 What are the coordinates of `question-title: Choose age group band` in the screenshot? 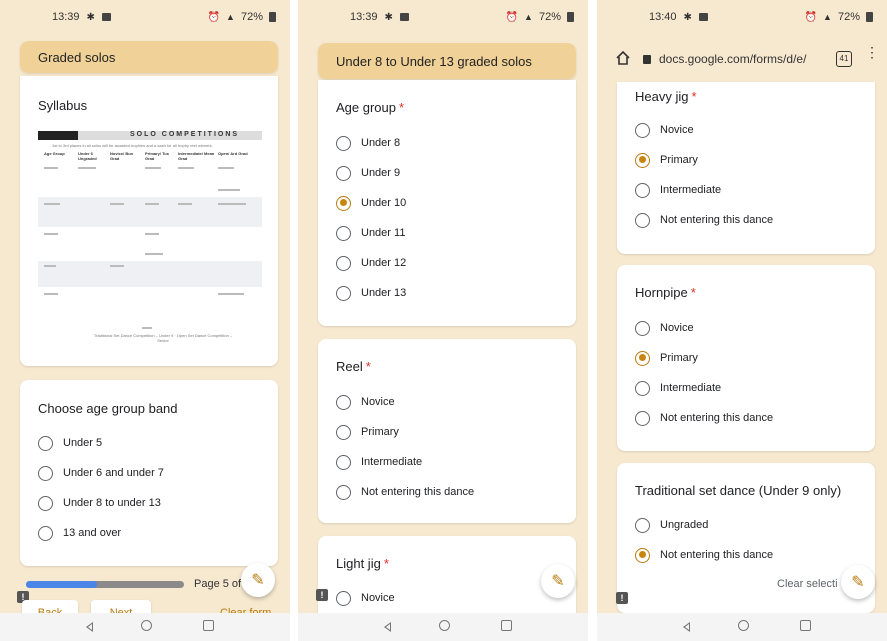 It's located at (108, 408).